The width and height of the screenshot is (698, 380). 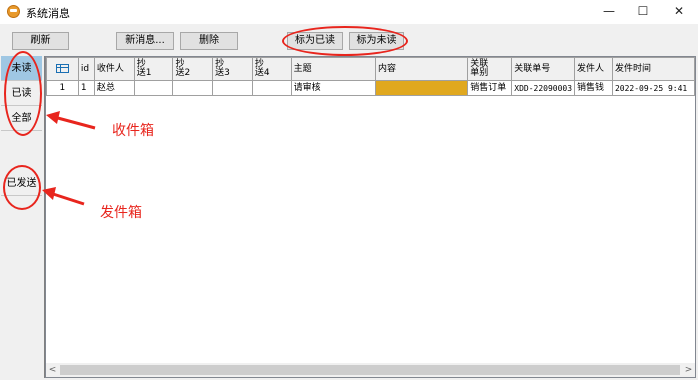 What do you see at coordinates (63, 196) in the screenshot?
I see `outbox-arrow-icon` at bounding box center [63, 196].